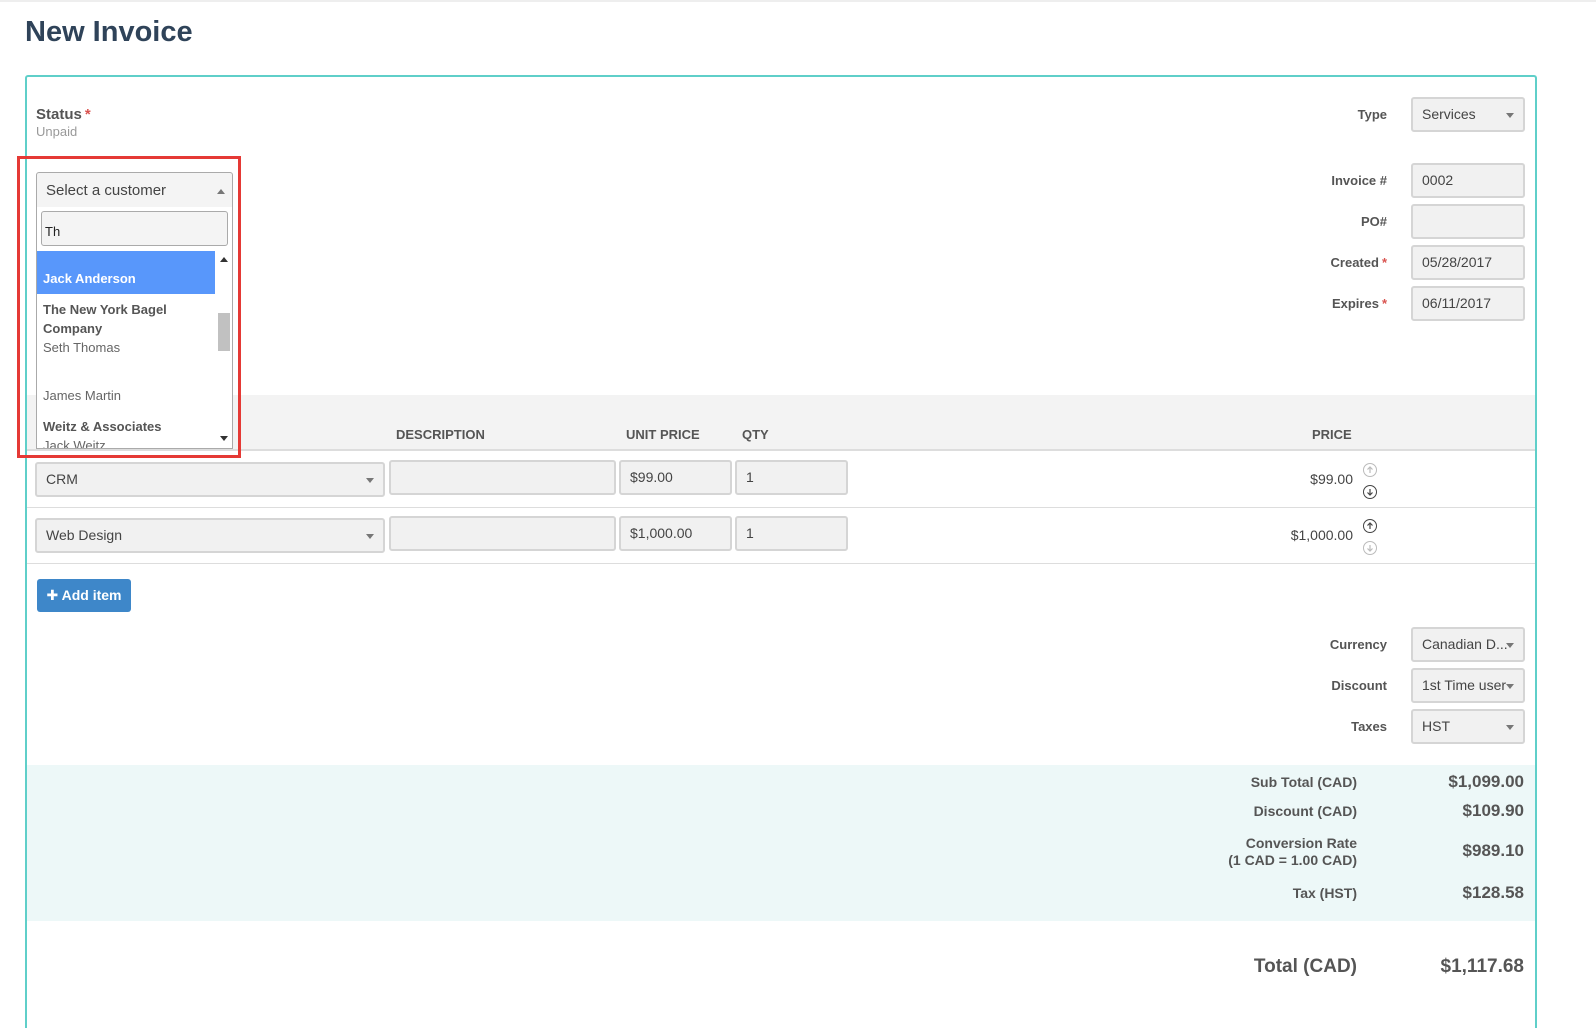  What do you see at coordinates (210, 479) in the screenshot?
I see `product-select: CRM` at bounding box center [210, 479].